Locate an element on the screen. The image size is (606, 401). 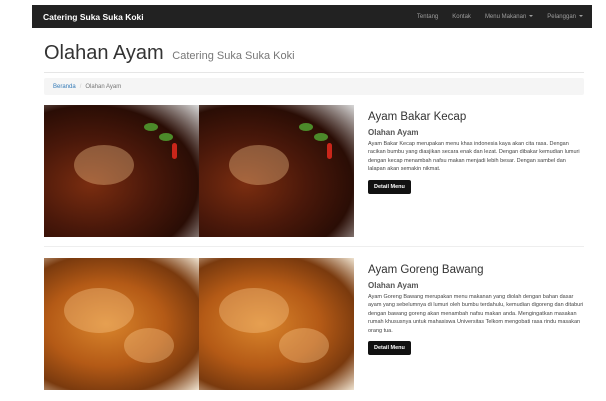
breadcrumb: Beranda / Olahan Ayam is located at coordinates (314, 86).